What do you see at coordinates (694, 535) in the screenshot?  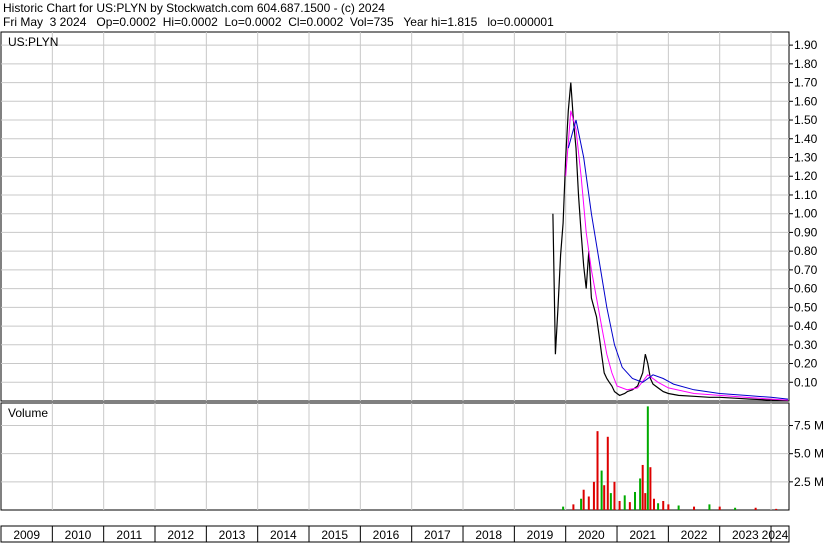 I see `x-tick-label: 2022` at bounding box center [694, 535].